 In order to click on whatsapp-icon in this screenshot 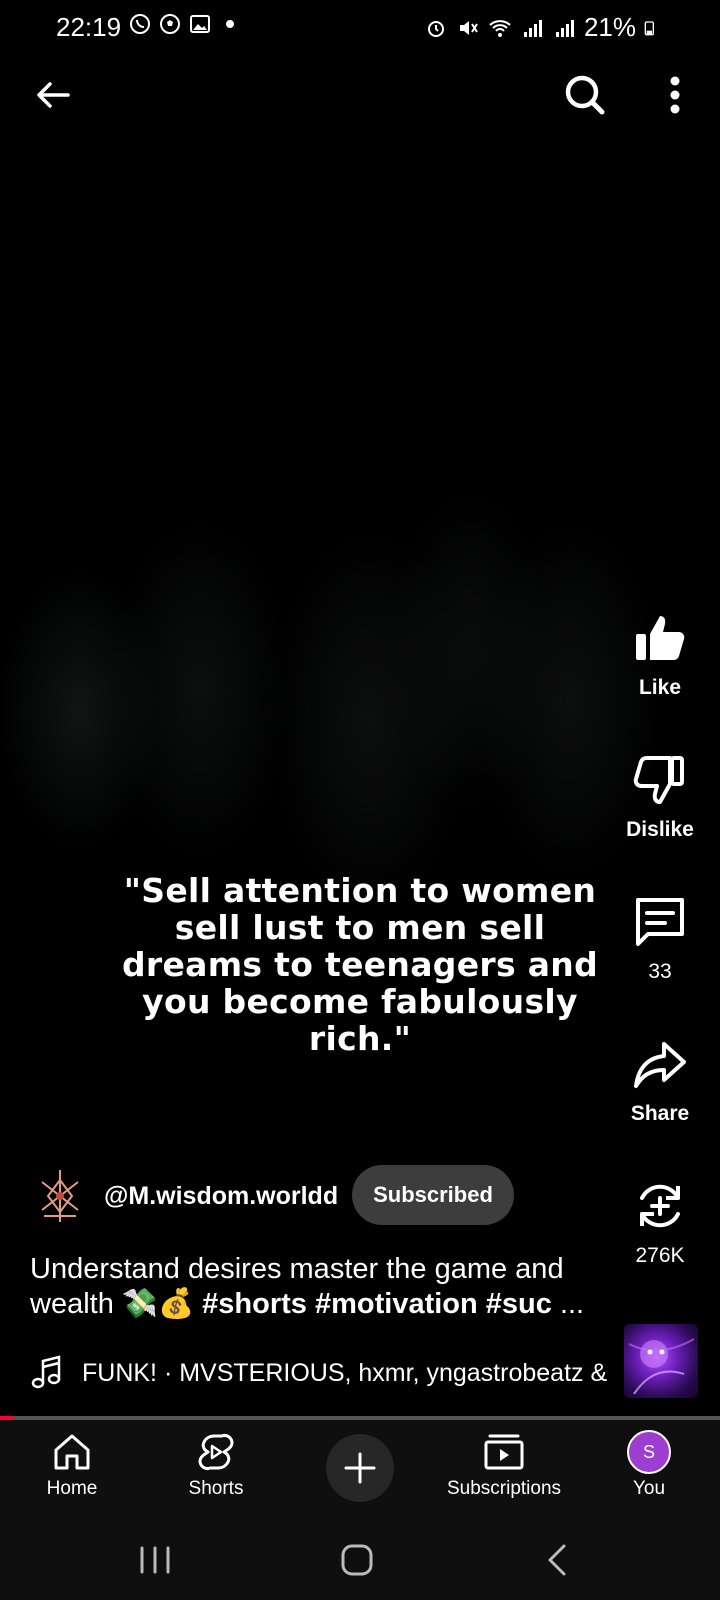, I will do `click(140, 24)`.